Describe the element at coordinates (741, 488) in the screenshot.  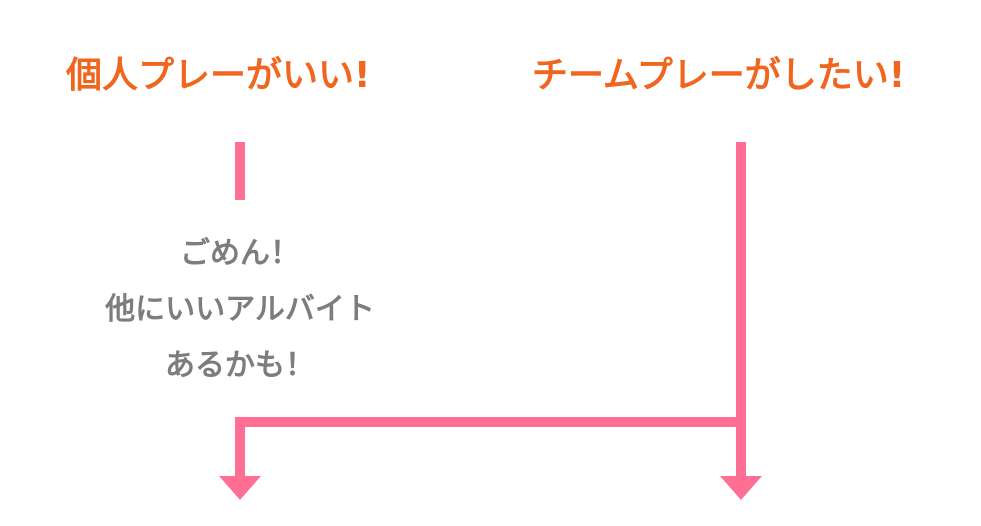
I see `right-arrow-head` at that location.